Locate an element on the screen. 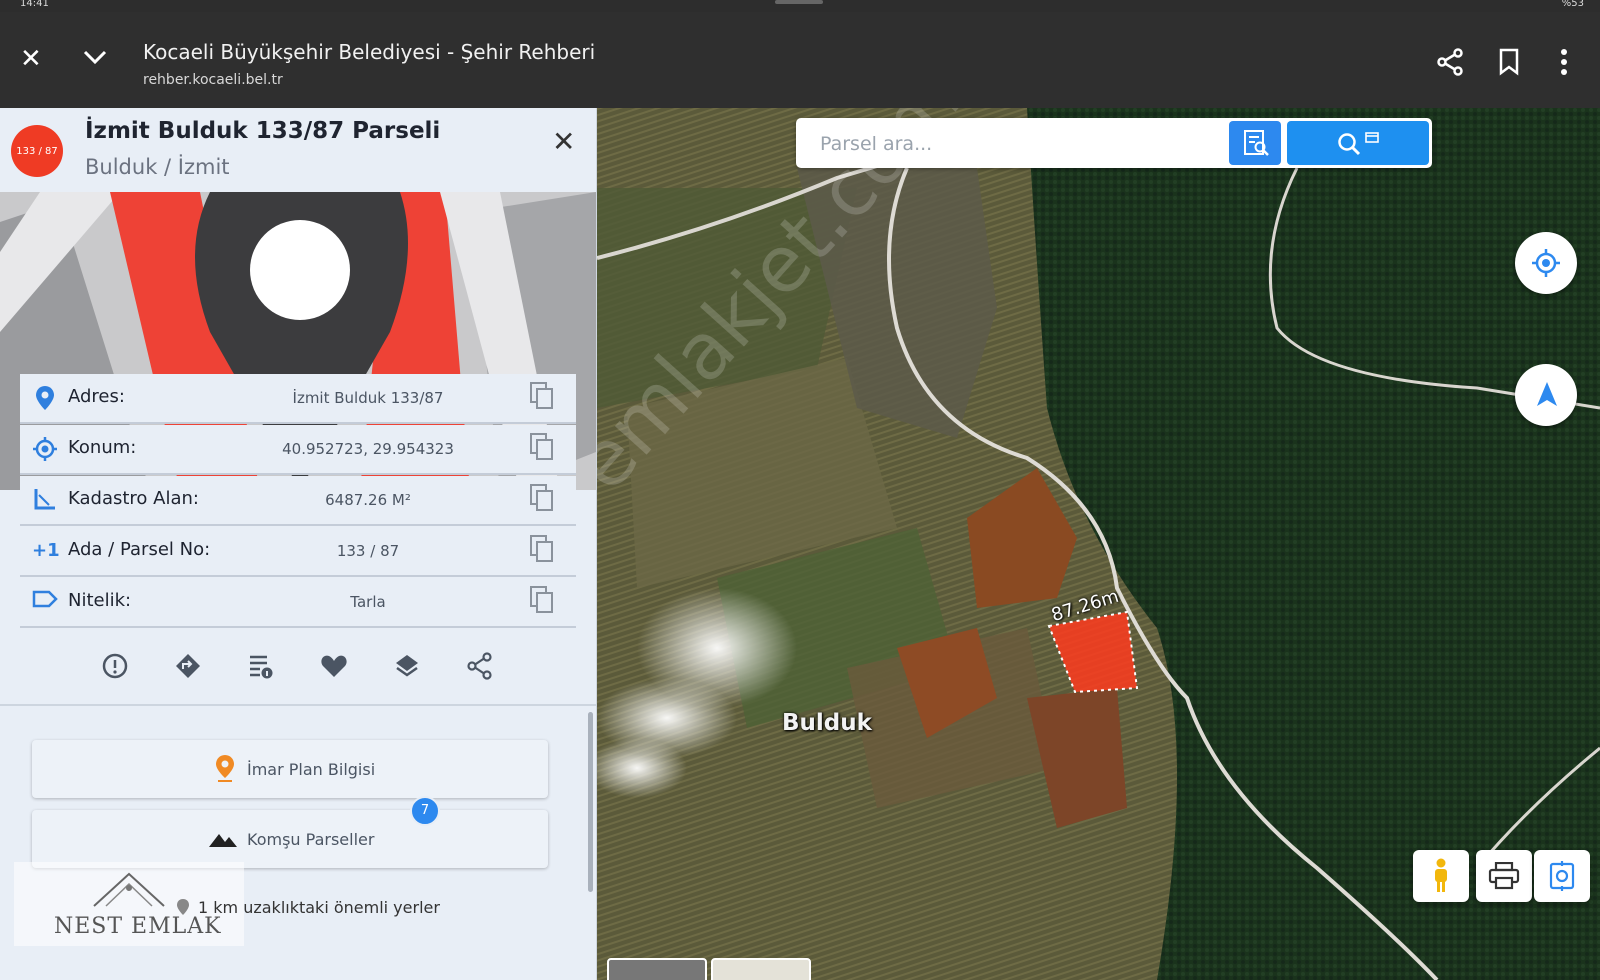 This screenshot has width=1600, height=980. search-list-button is located at coordinates (1255, 143).